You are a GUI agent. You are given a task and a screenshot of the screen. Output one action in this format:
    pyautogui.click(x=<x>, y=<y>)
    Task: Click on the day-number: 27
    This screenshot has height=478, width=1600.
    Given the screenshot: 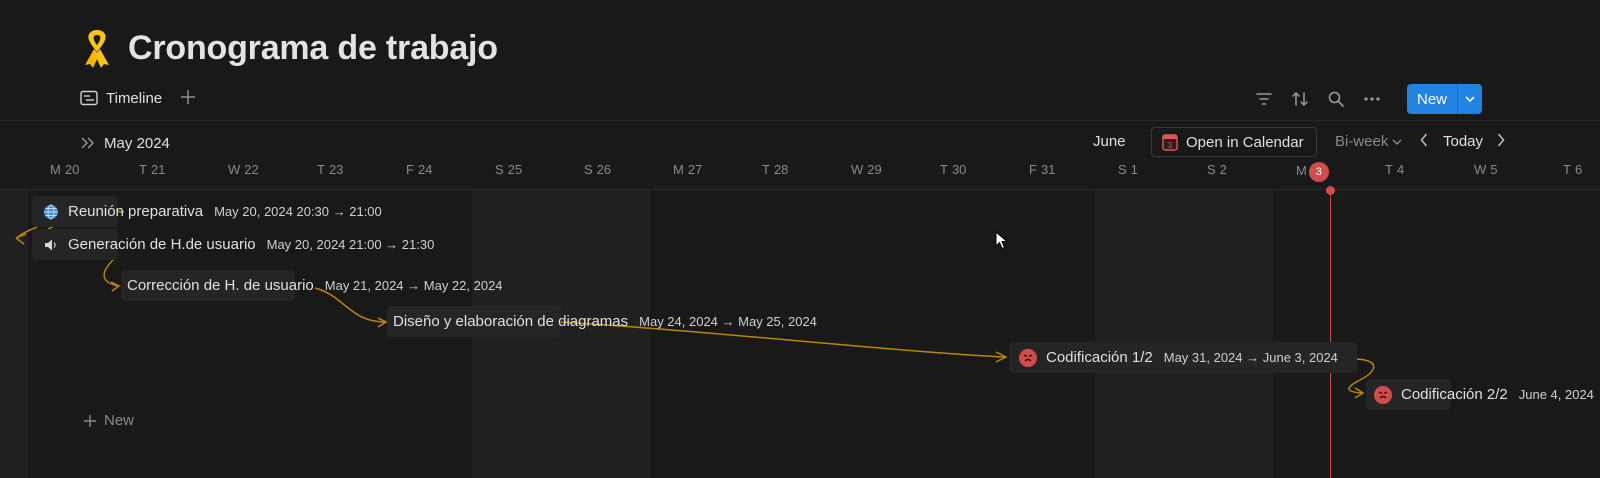 What is the action you would take?
    pyautogui.click(x=695, y=169)
    